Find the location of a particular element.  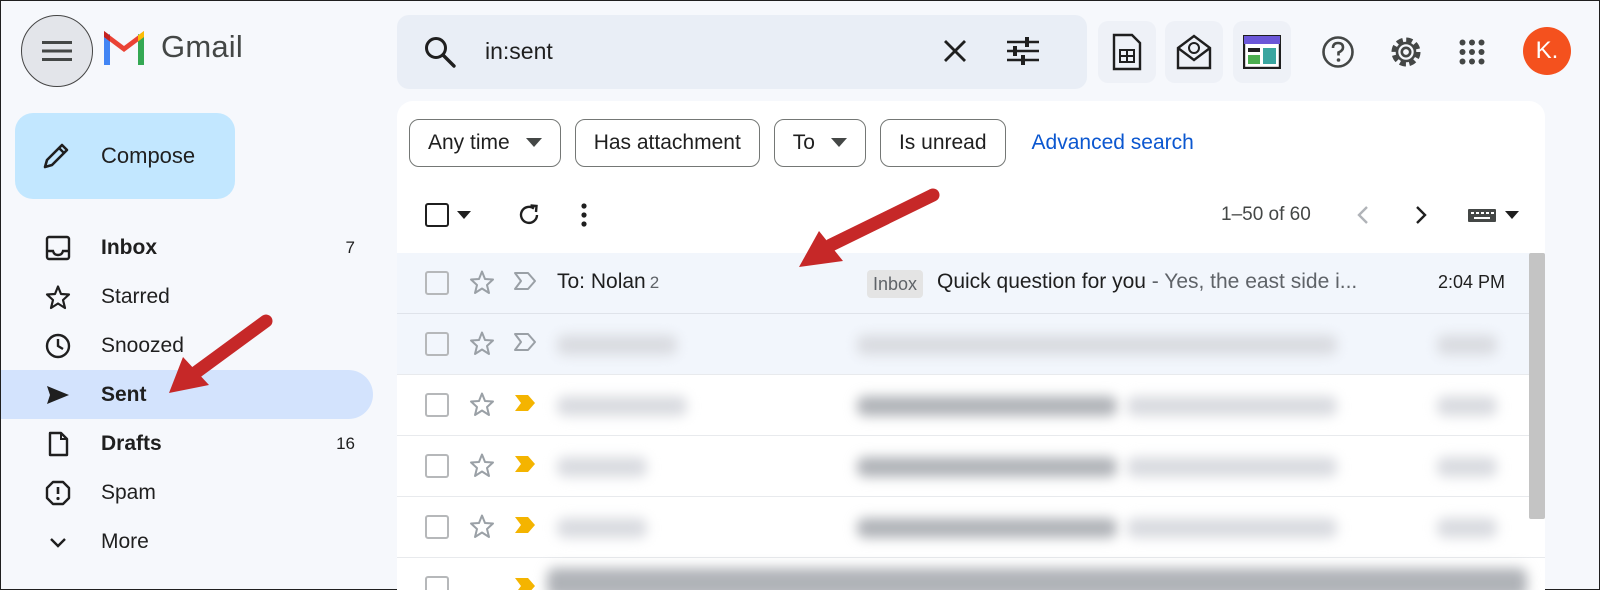

sender-name: To: Nolan is located at coordinates (601, 281).